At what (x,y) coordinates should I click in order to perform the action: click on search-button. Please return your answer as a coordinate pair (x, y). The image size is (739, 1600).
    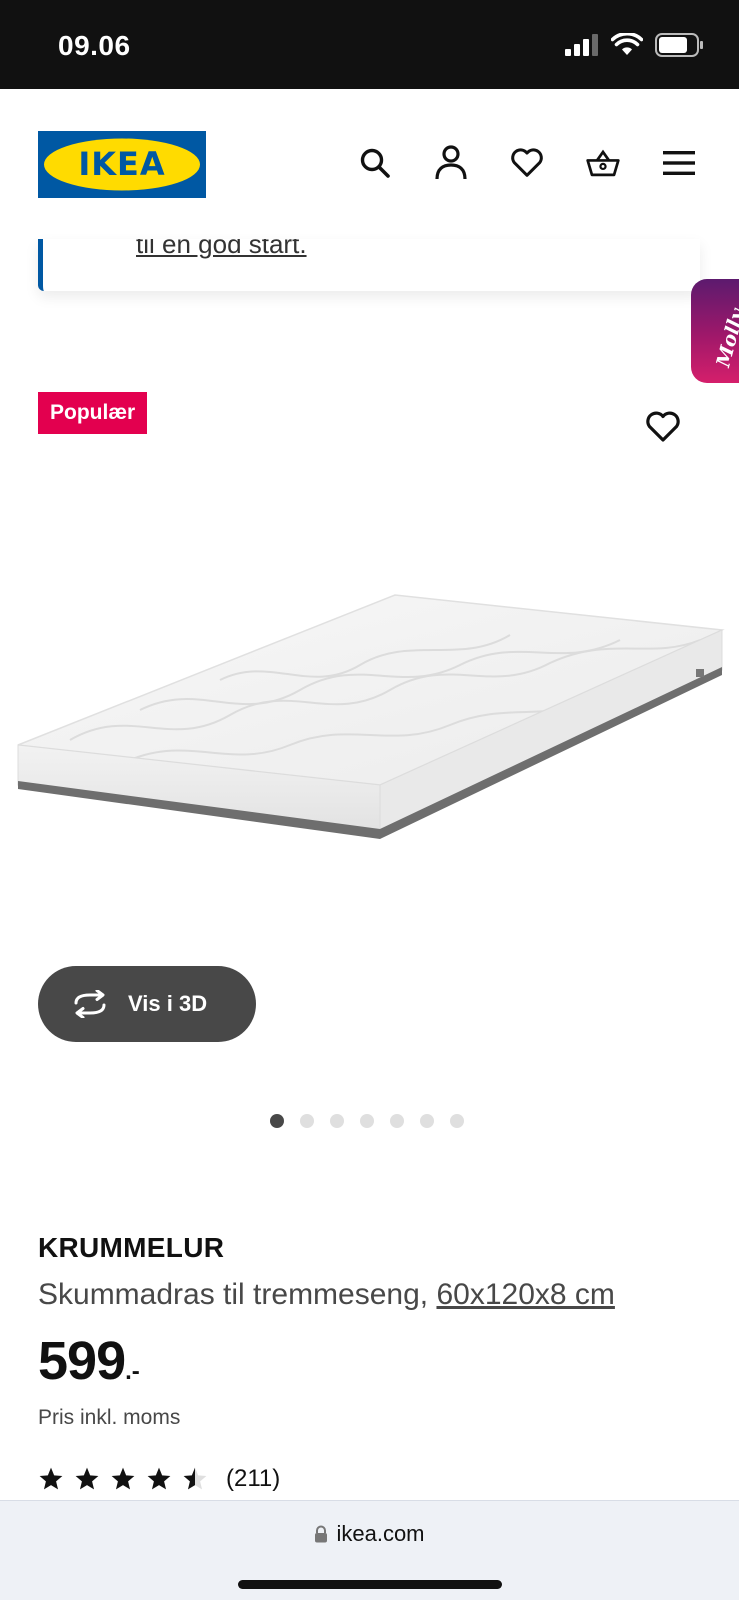
    Looking at the image, I should click on (375, 163).